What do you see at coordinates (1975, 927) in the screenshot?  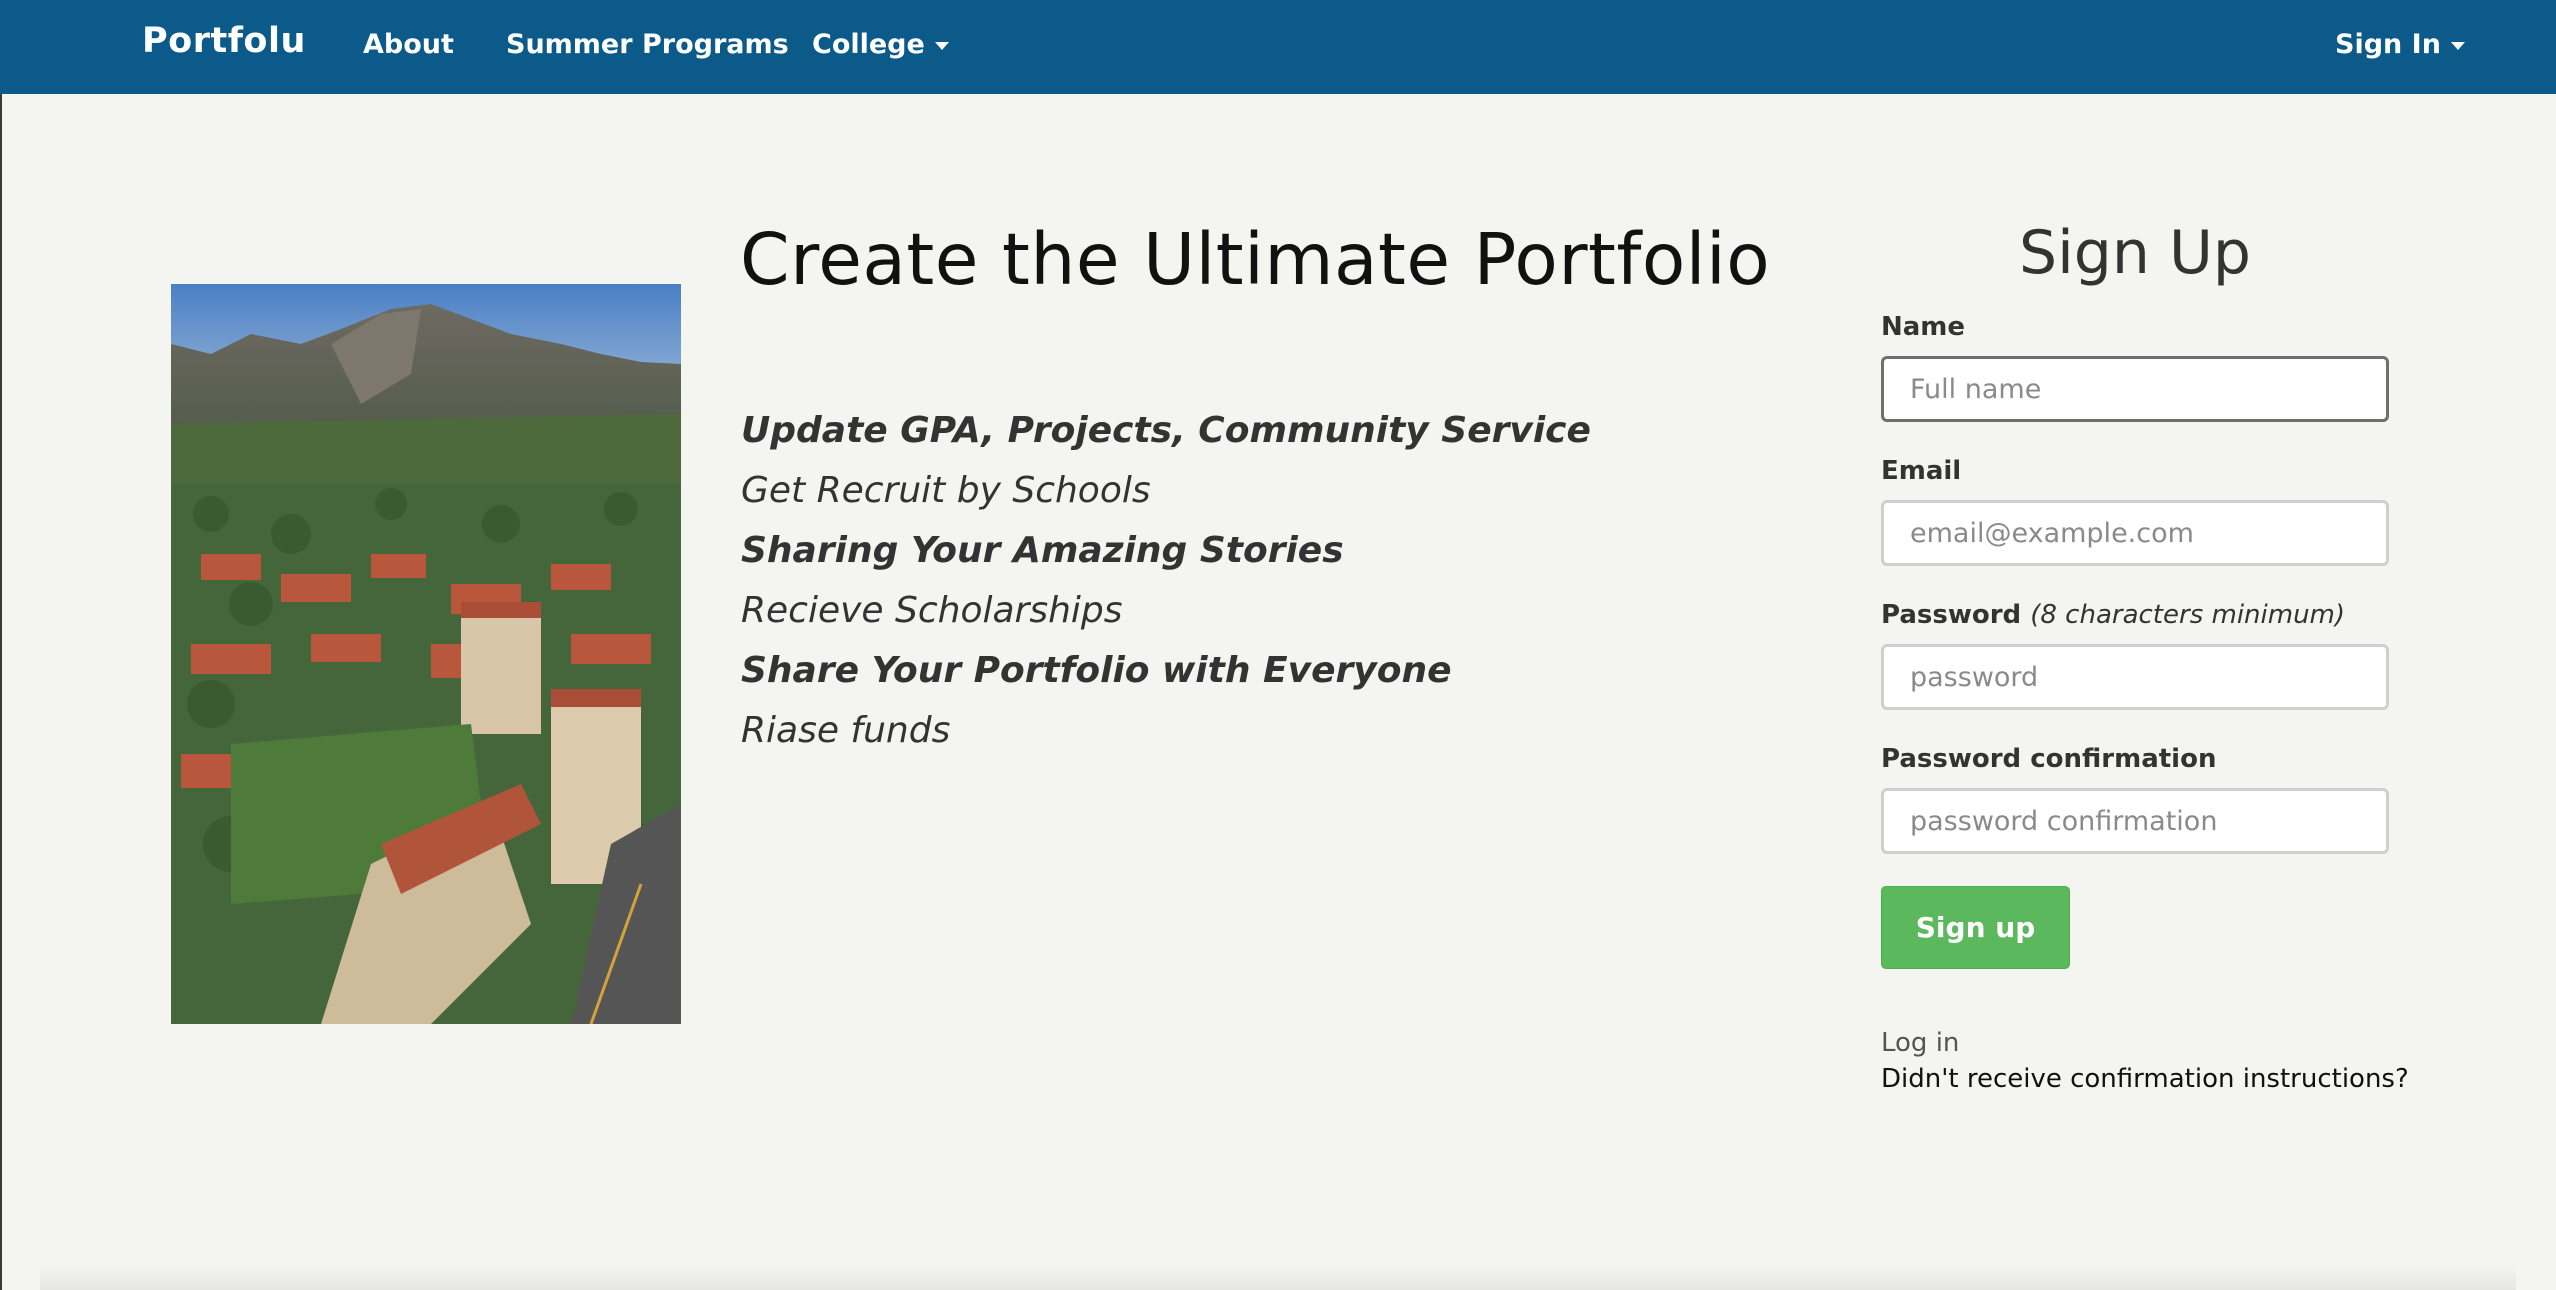 I see `sign-up-button: Sign up` at bounding box center [1975, 927].